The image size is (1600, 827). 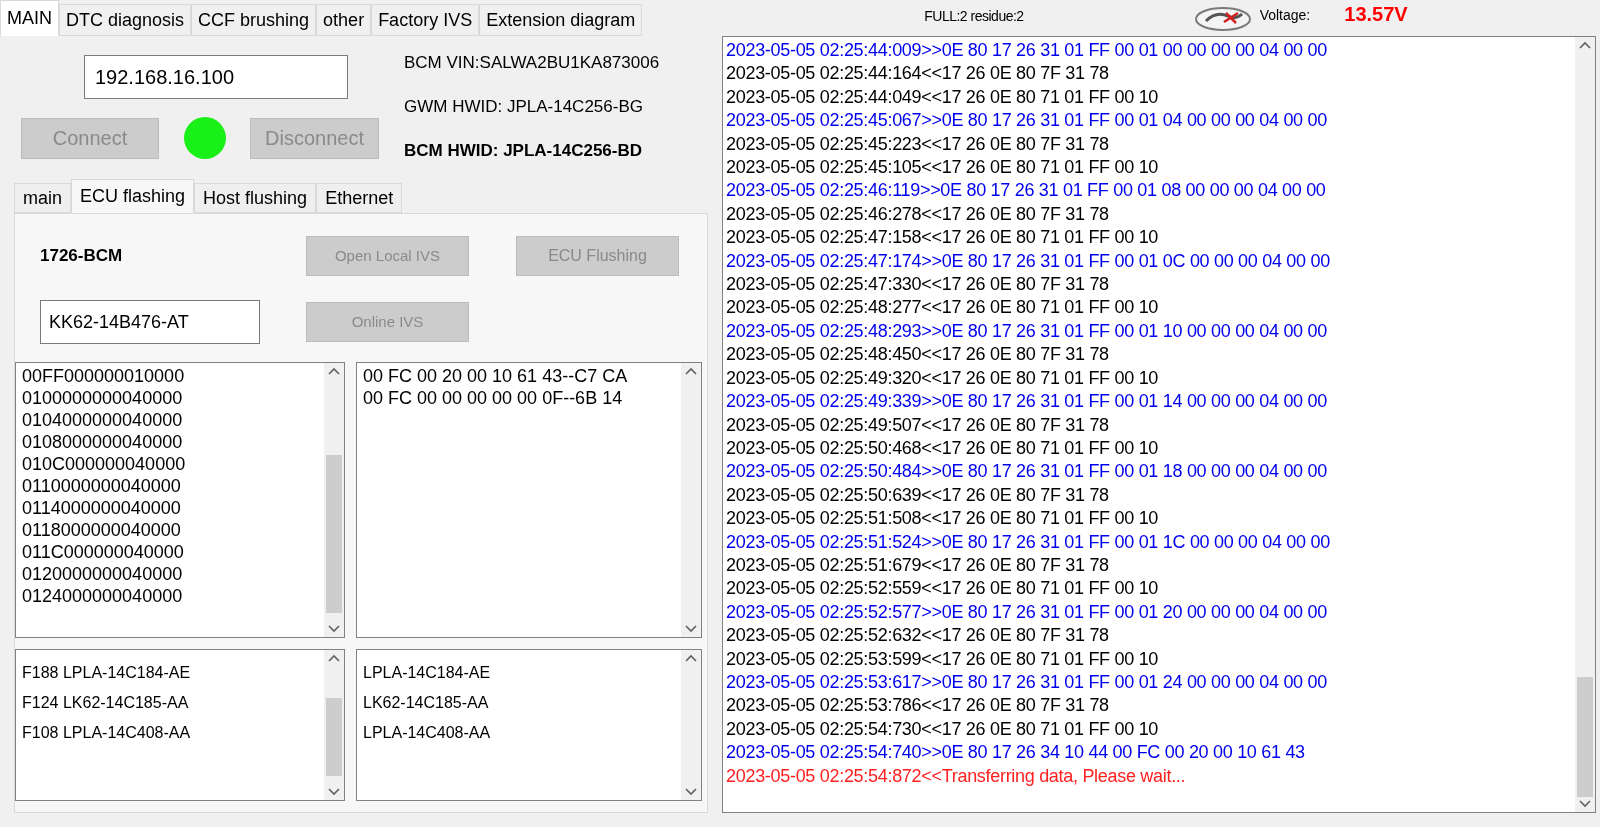 I want to click on log-line: 2023-05-05 02:25:48:450<<17 26 0E 80 7F 31 78, so click(x=918, y=355).